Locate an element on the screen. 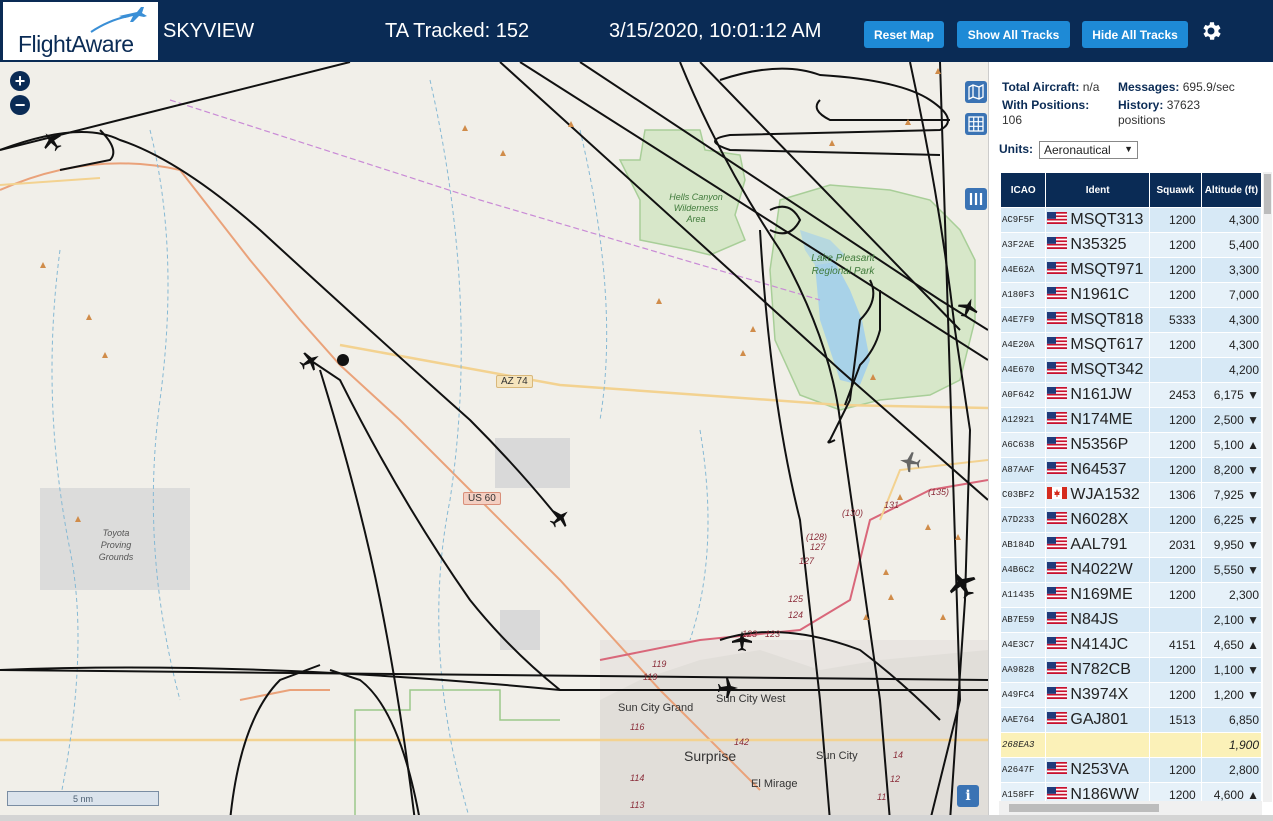 Image resolution: width=1273 pixels, height=821 pixels. table-row: A4E20A MSQT617 1200 4,300 is located at coordinates (1131, 345).